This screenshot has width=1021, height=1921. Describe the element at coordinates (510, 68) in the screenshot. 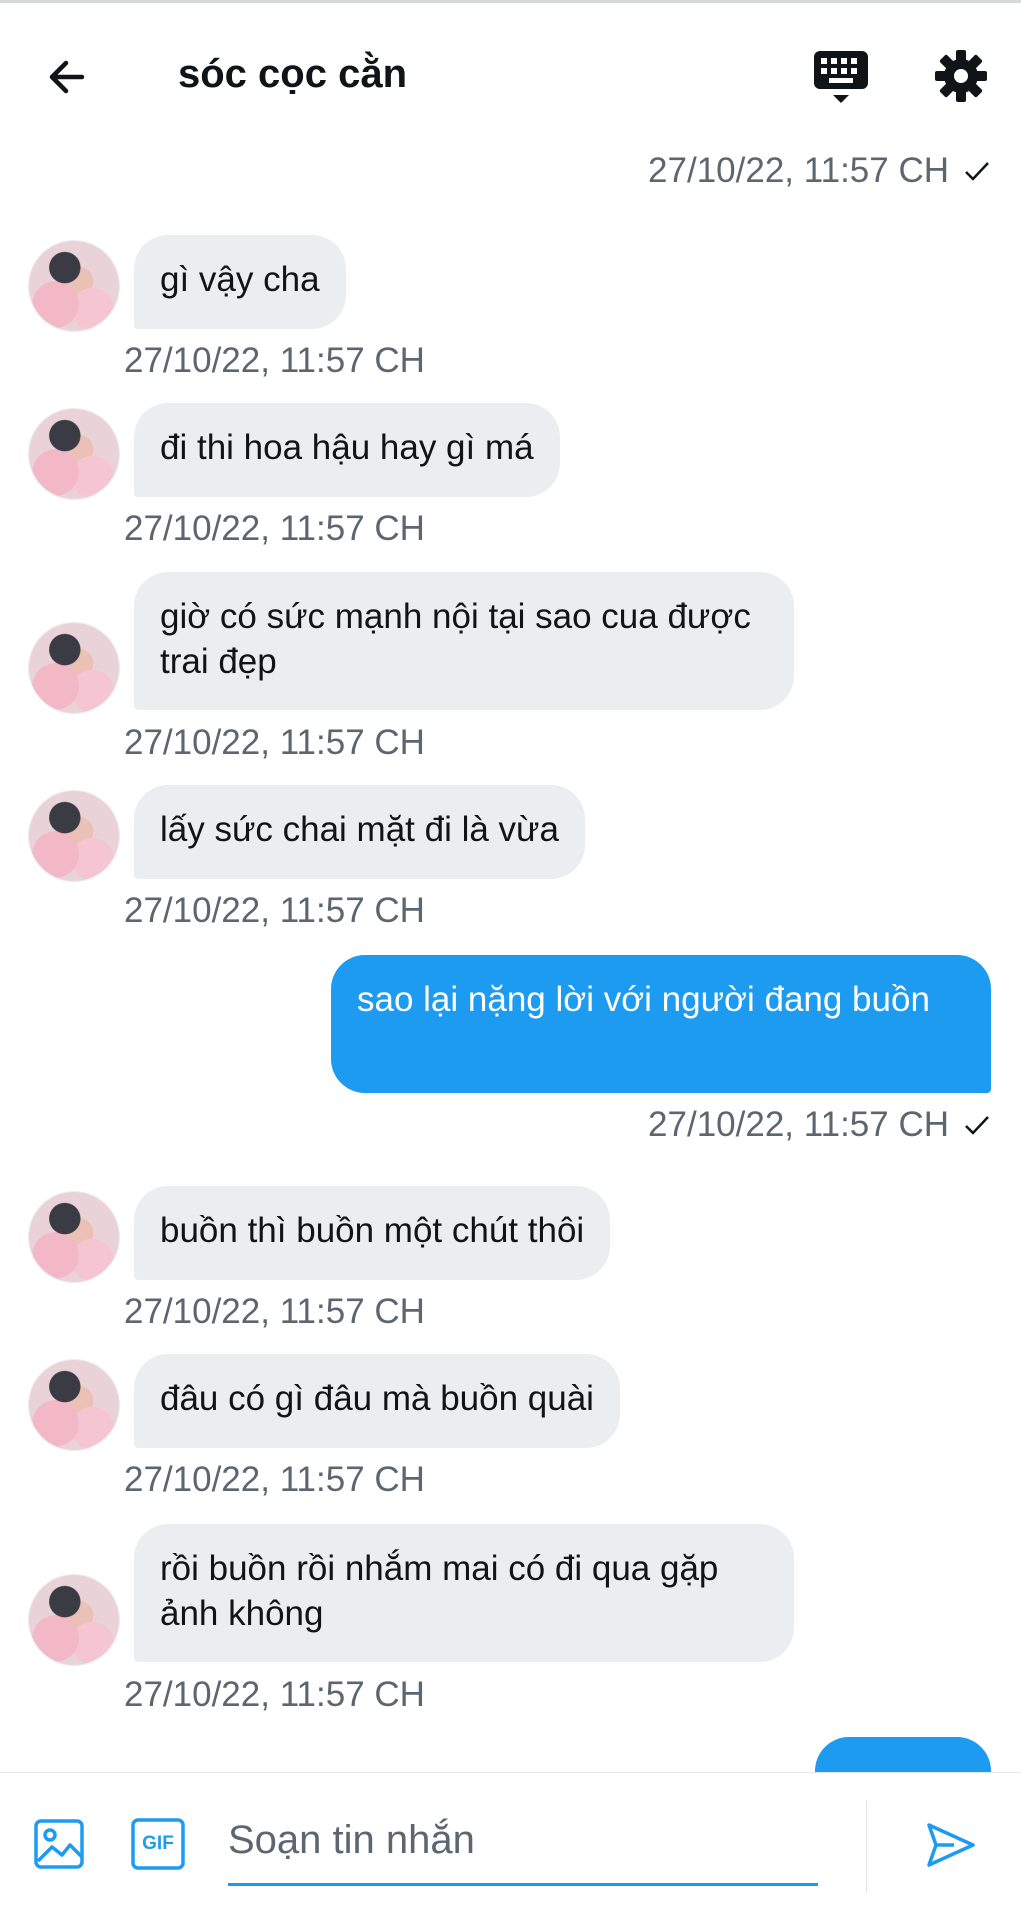

I see `conversation-header: sóc cọc cằn` at that location.